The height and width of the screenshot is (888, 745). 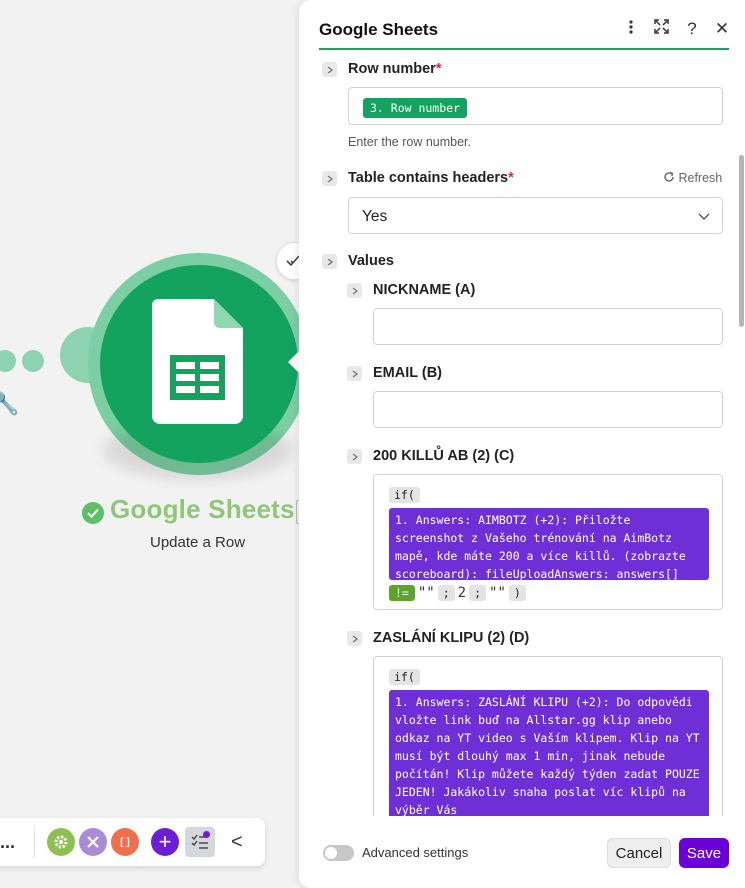 I want to click on gear-icon, so click(x=61, y=842).